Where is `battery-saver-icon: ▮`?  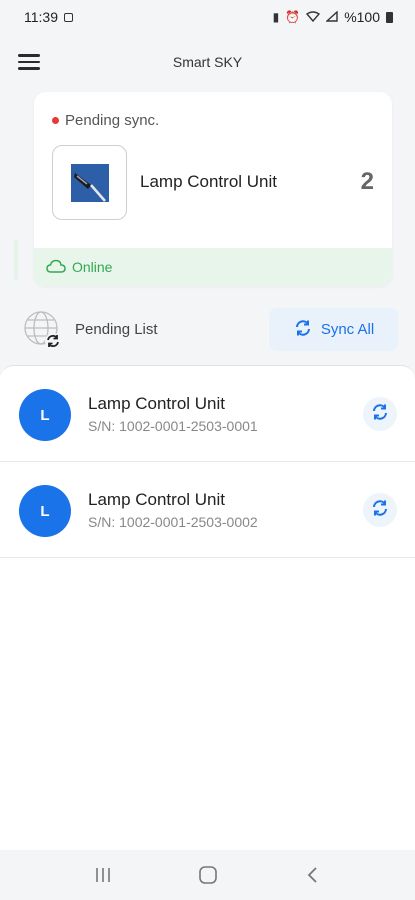
battery-saver-icon: ▮ is located at coordinates (276, 17).